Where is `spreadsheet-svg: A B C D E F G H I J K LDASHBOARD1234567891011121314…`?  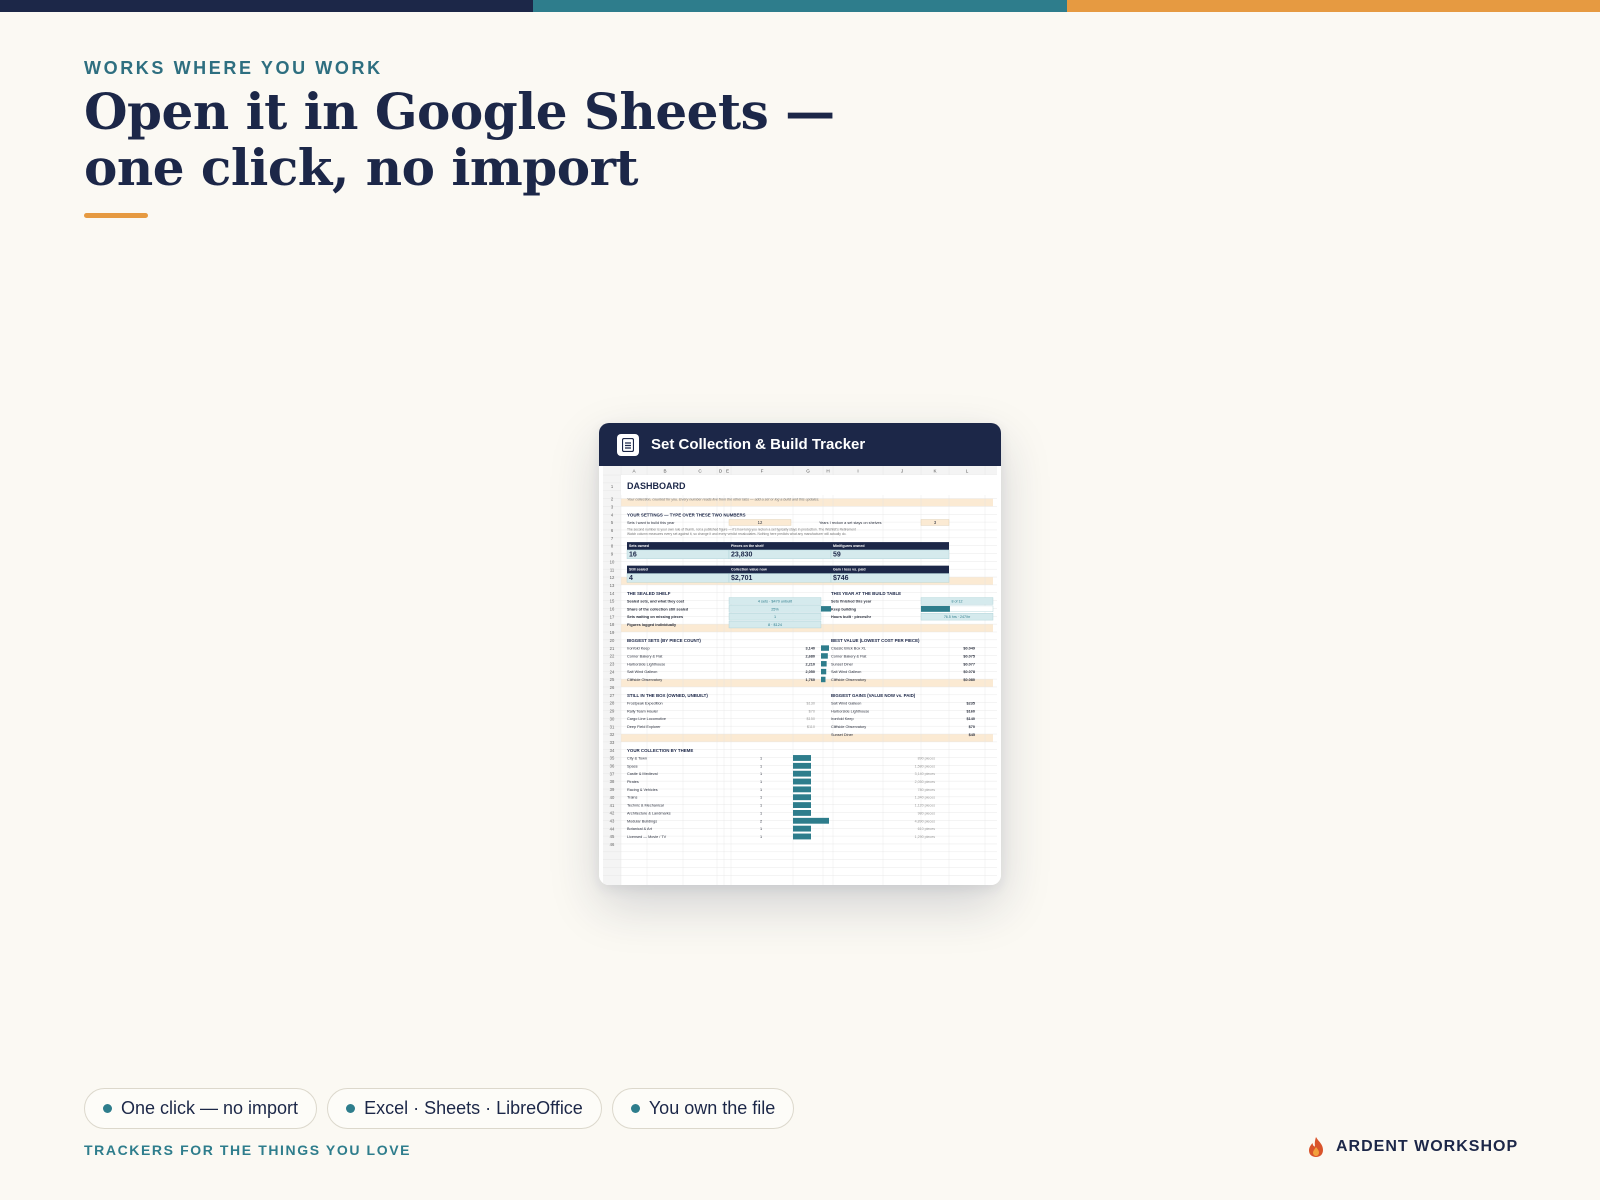 spreadsheet-svg: A B C D E F G H I J K LDASHBOARD1234567891011121314… is located at coordinates (800, 675).